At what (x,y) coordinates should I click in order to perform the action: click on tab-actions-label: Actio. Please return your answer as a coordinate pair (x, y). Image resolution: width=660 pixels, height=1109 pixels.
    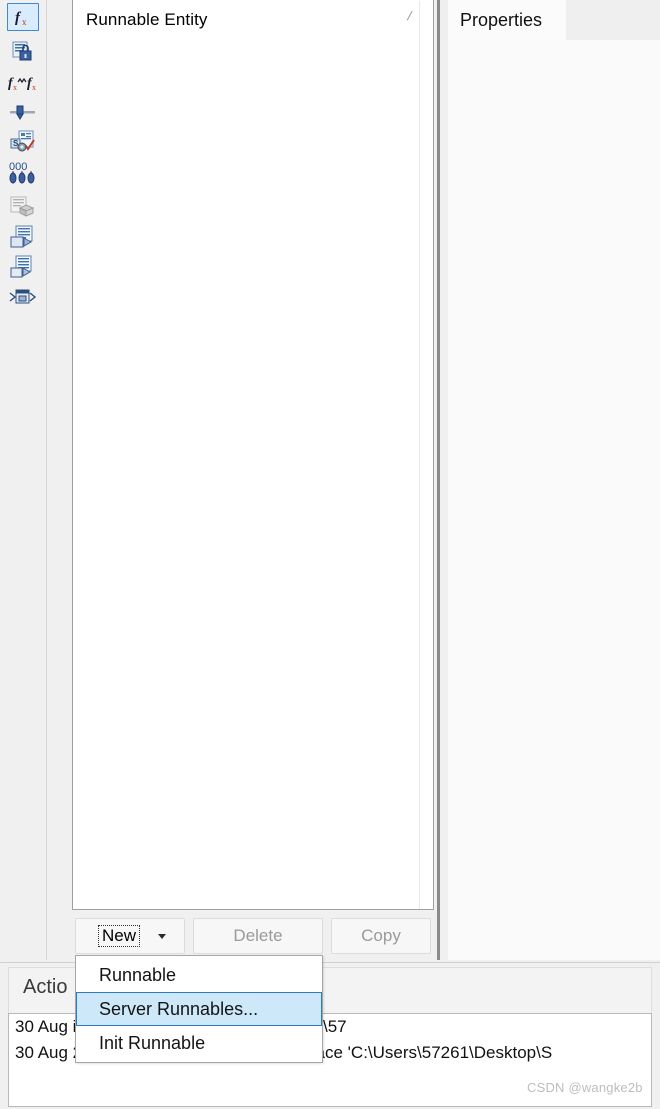
    Looking at the image, I should click on (45, 987).